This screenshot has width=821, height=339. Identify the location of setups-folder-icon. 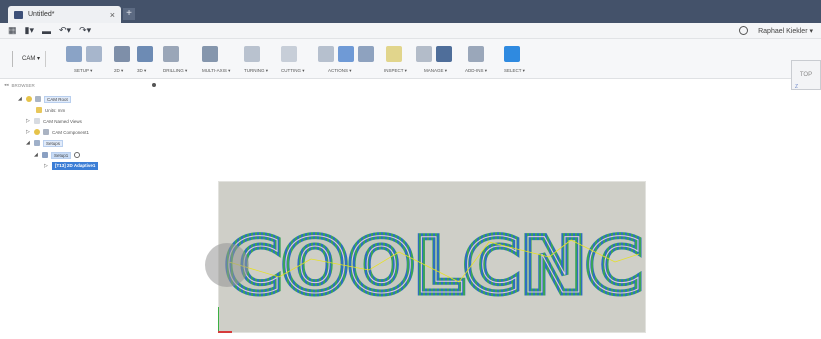
(37, 143).